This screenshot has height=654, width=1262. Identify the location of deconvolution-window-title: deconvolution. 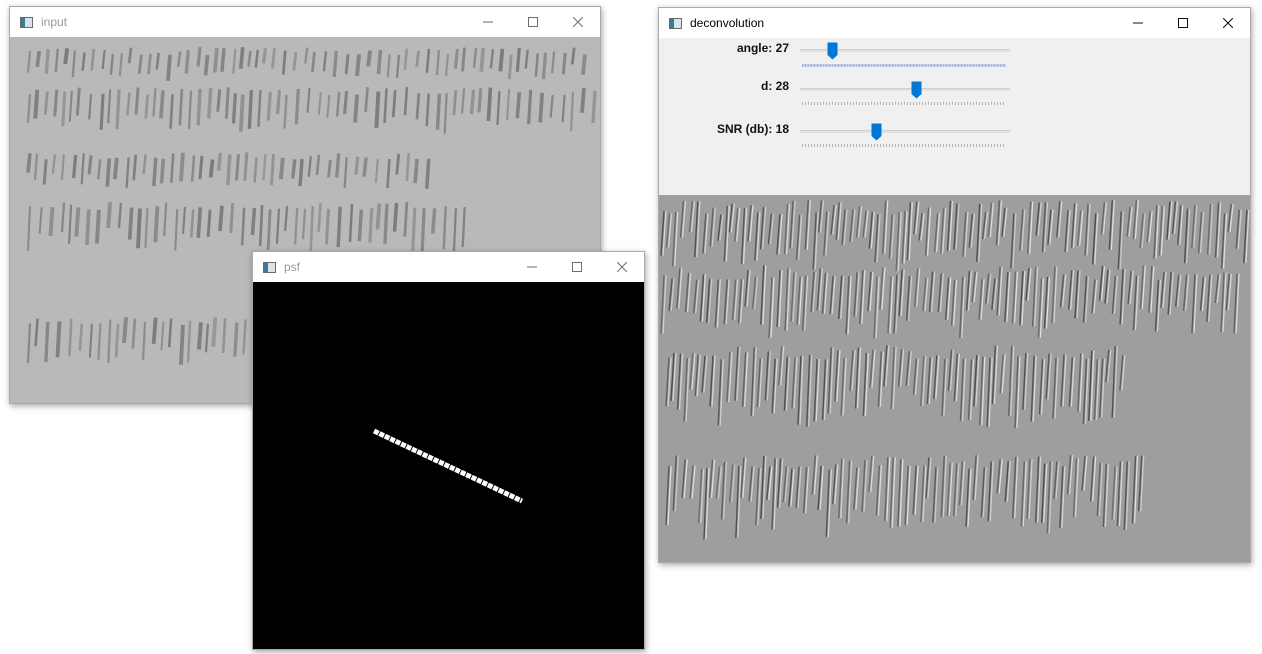
(727, 23).